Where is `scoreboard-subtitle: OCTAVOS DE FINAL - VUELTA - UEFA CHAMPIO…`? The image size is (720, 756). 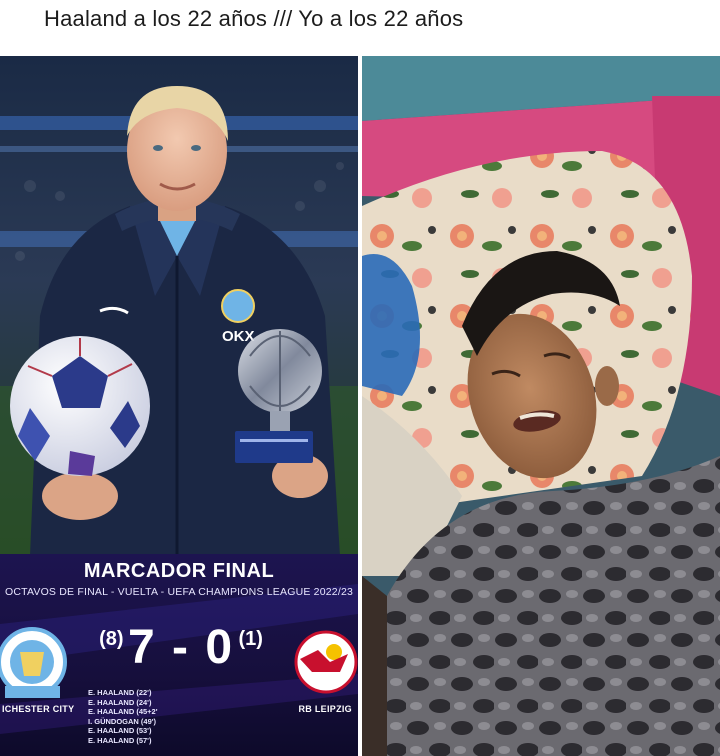
scoreboard-subtitle: OCTAVOS DE FINAL - VUELTA - UEFA CHAMPIO… is located at coordinates (179, 592).